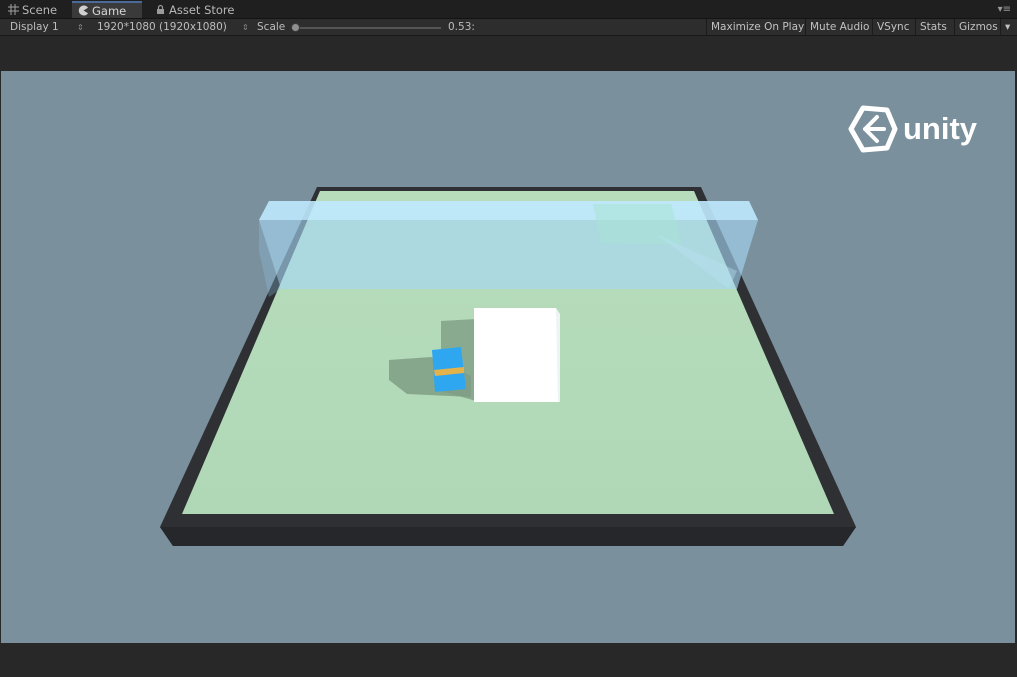  I want to click on scale-slider-thumb, so click(295, 27).